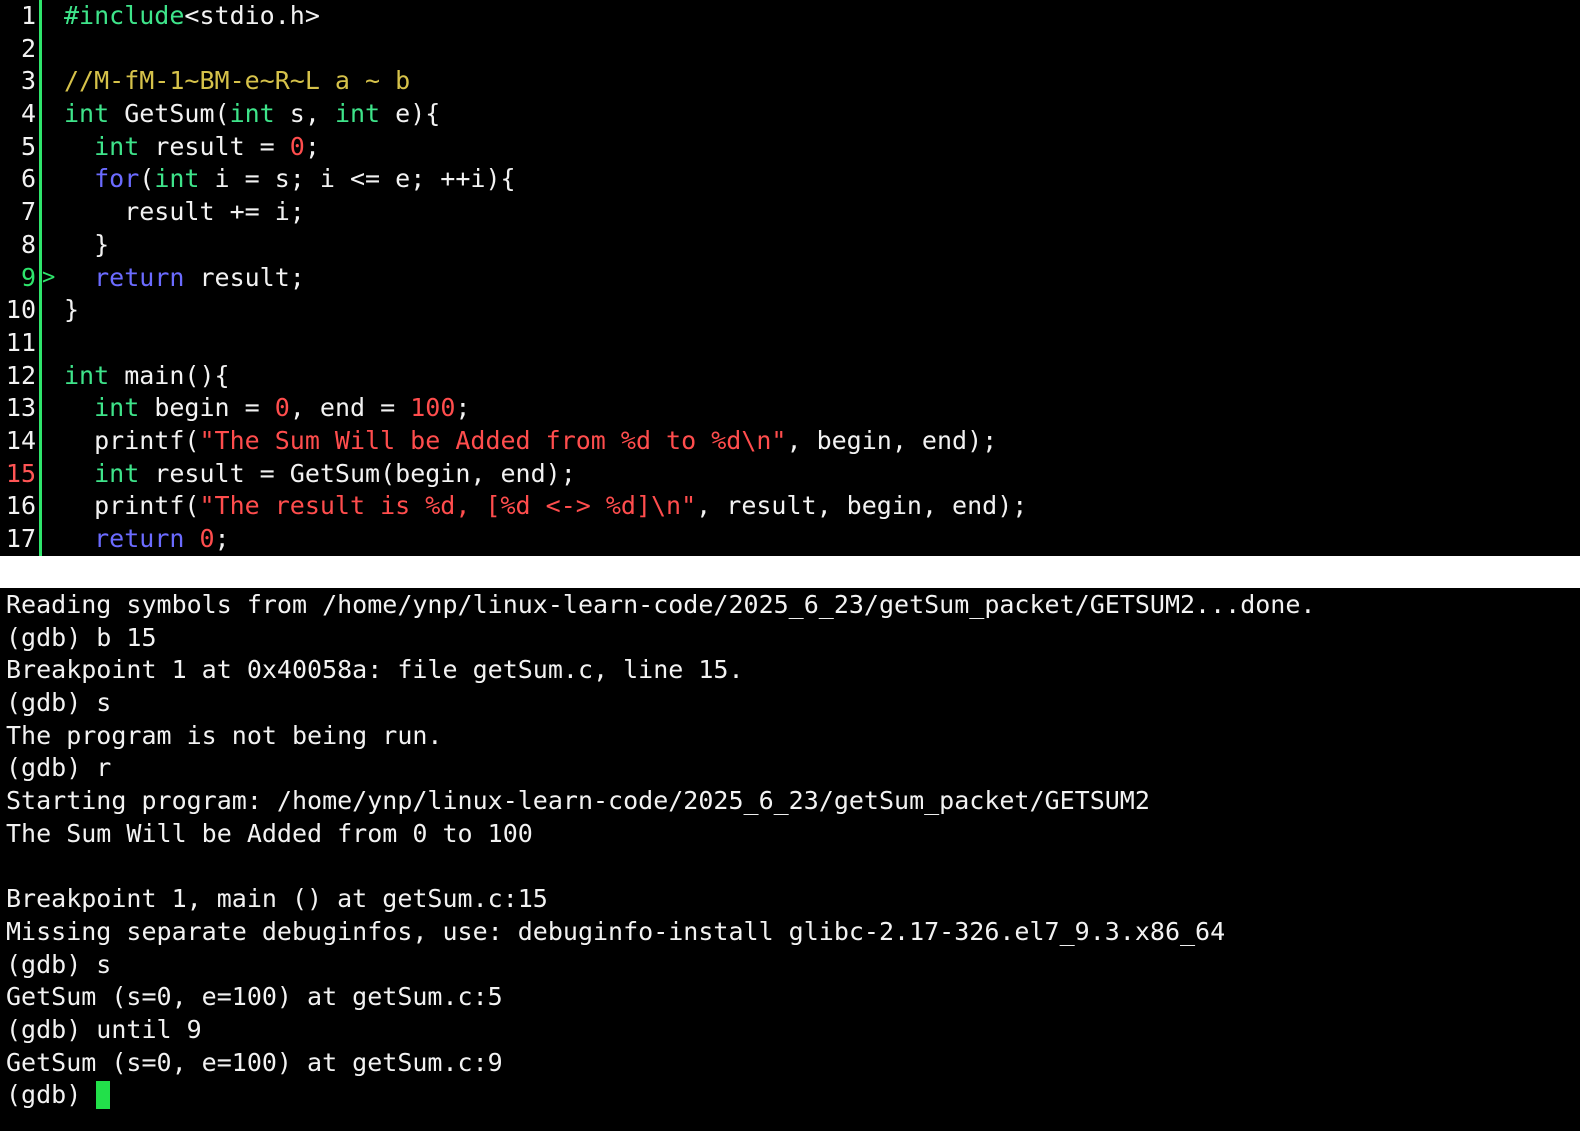  Describe the element at coordinates (28, 179) in the screenshot. I see `line-number: 6` at that location.